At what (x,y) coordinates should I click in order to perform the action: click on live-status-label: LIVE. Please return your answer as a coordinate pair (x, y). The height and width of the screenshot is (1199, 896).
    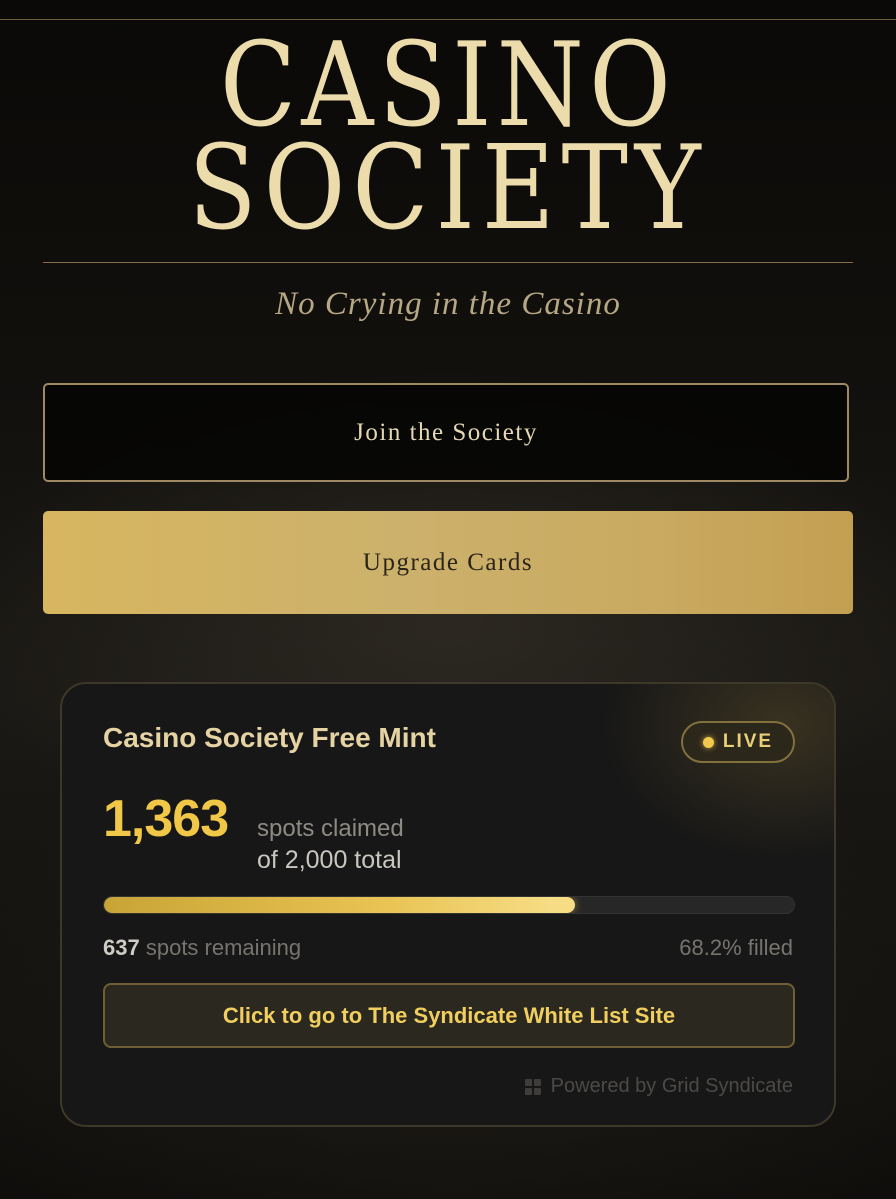
    Looking at the image, I should click on (748, 741).